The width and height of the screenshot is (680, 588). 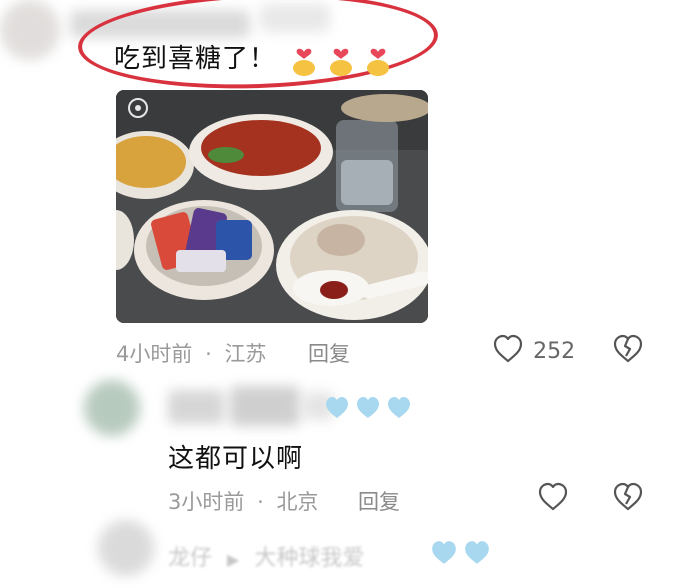 What do you see at coordinates (309, 558) in the screenshot?
I see `reply2-reply-to: 大种球我爱` at bounding box center [309, 558].